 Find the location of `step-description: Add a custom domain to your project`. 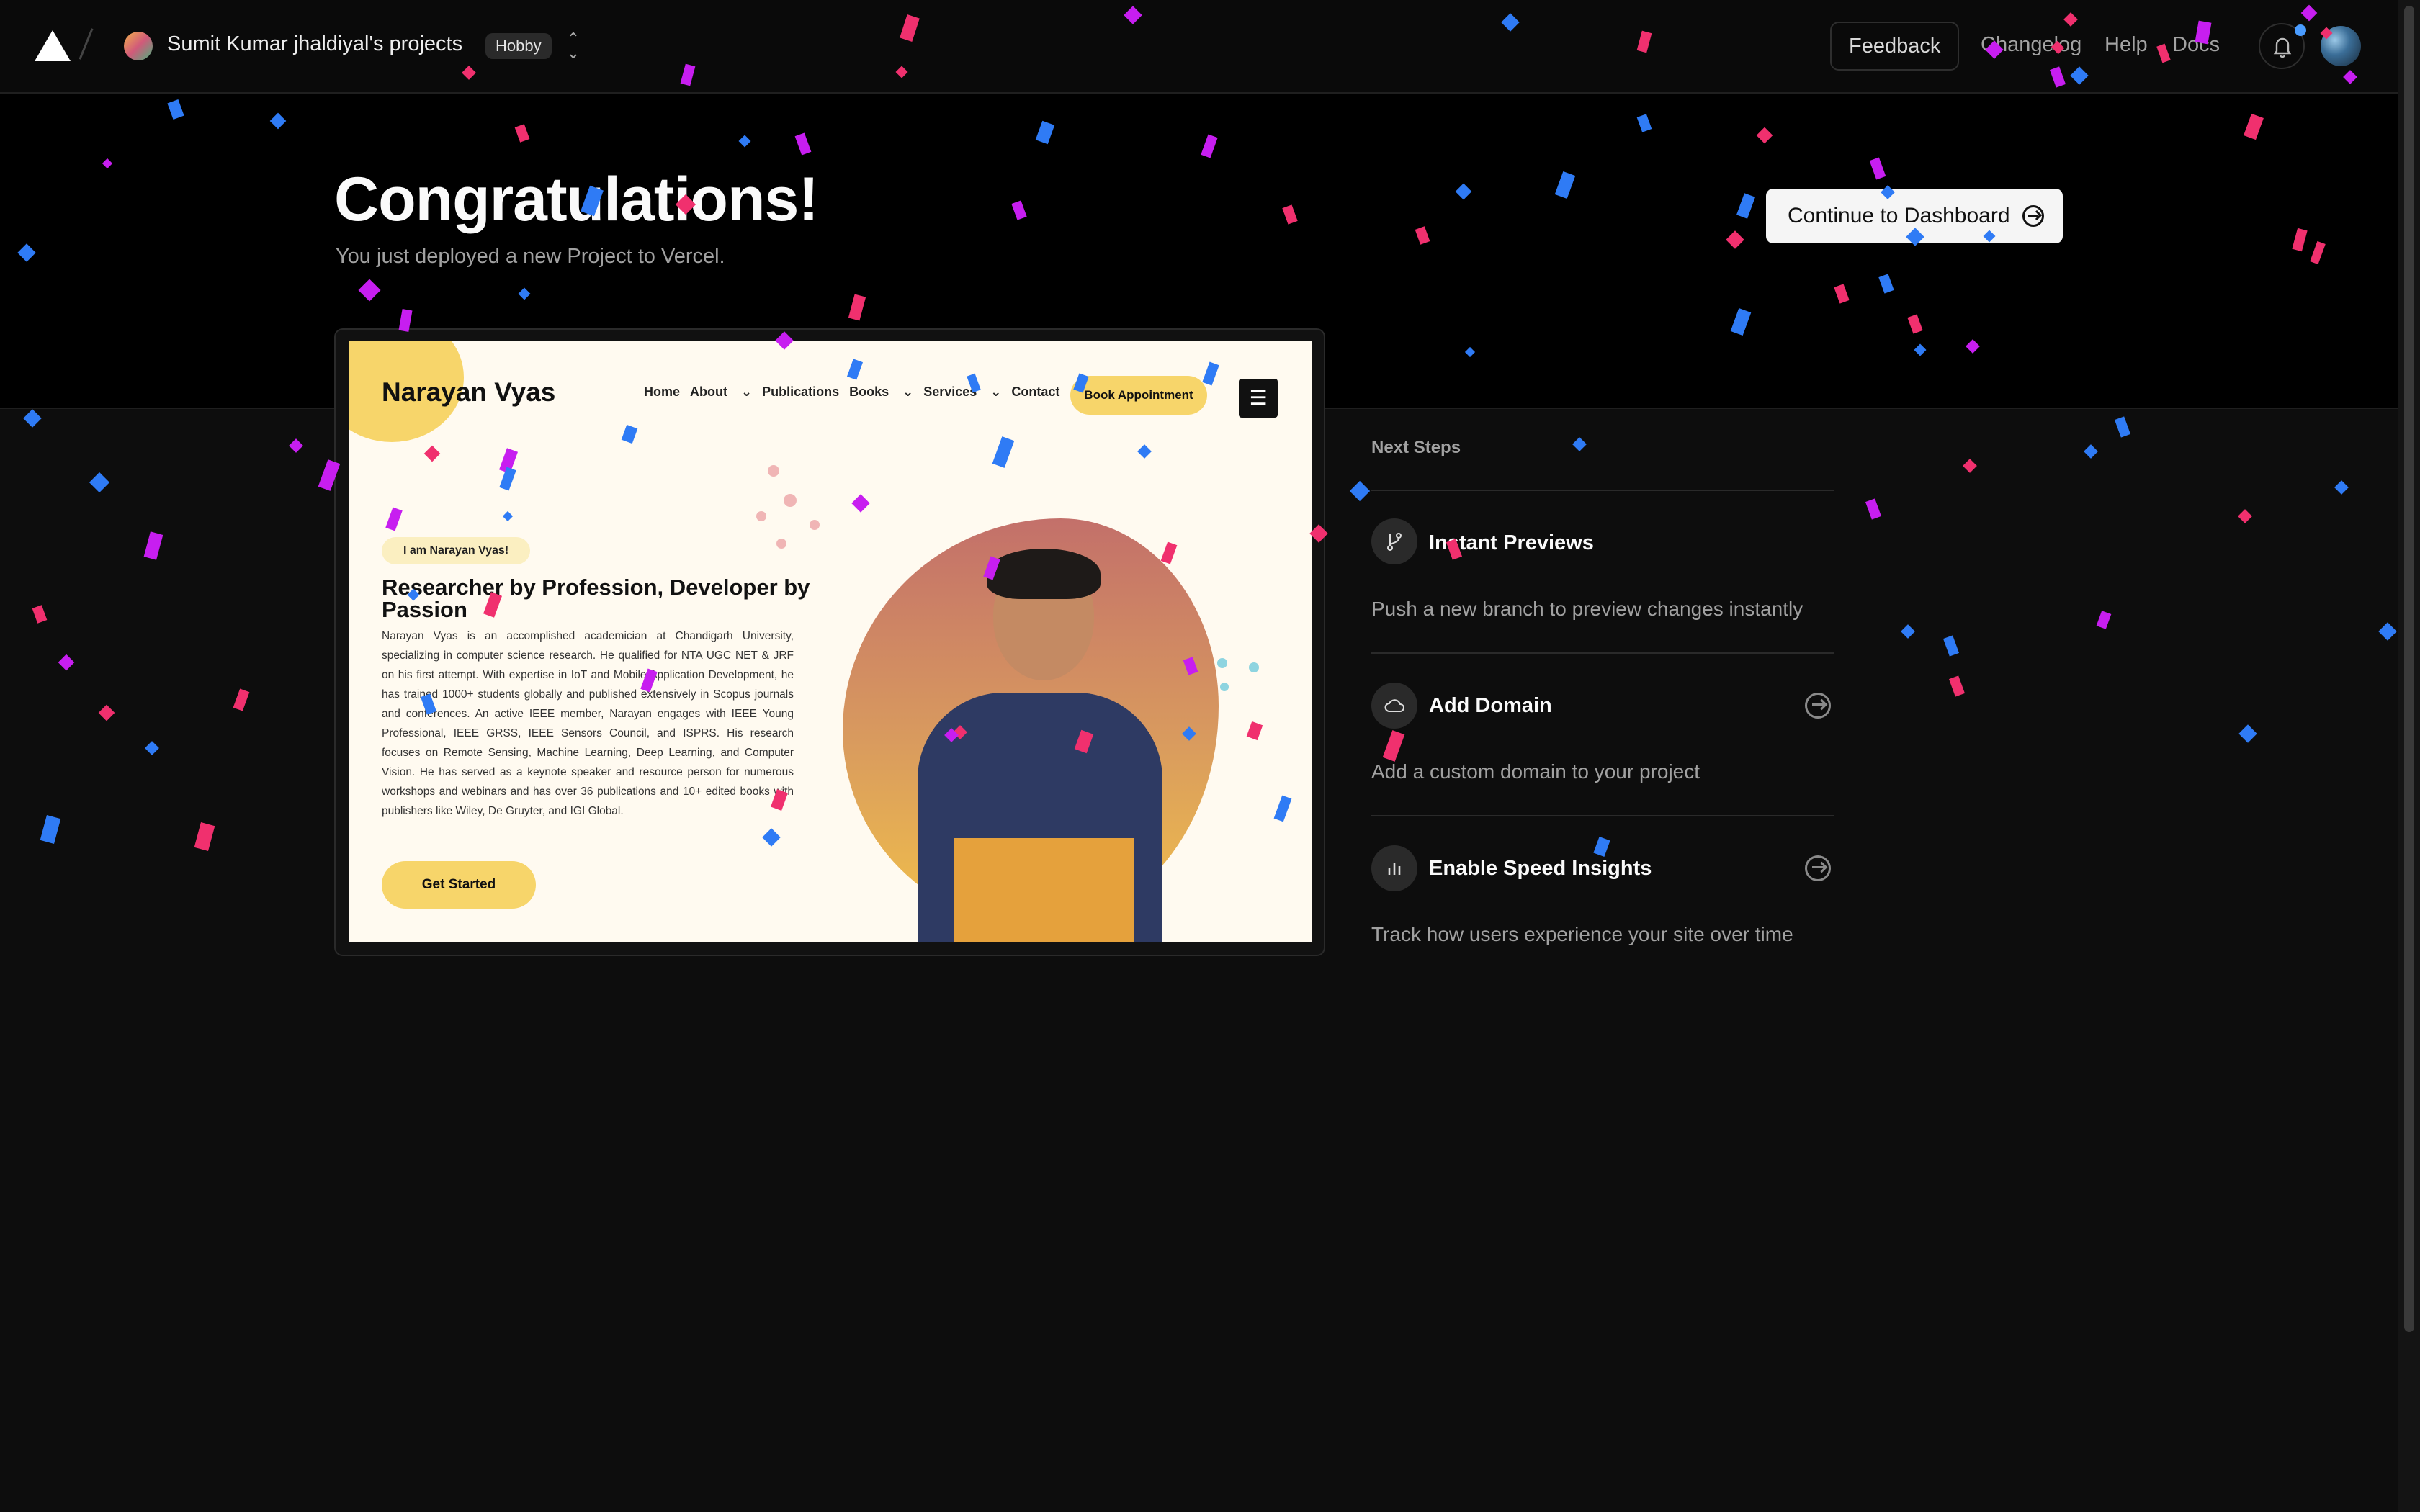

step-description: Add a custom domain to your project is located at coordinates (1535, 771).